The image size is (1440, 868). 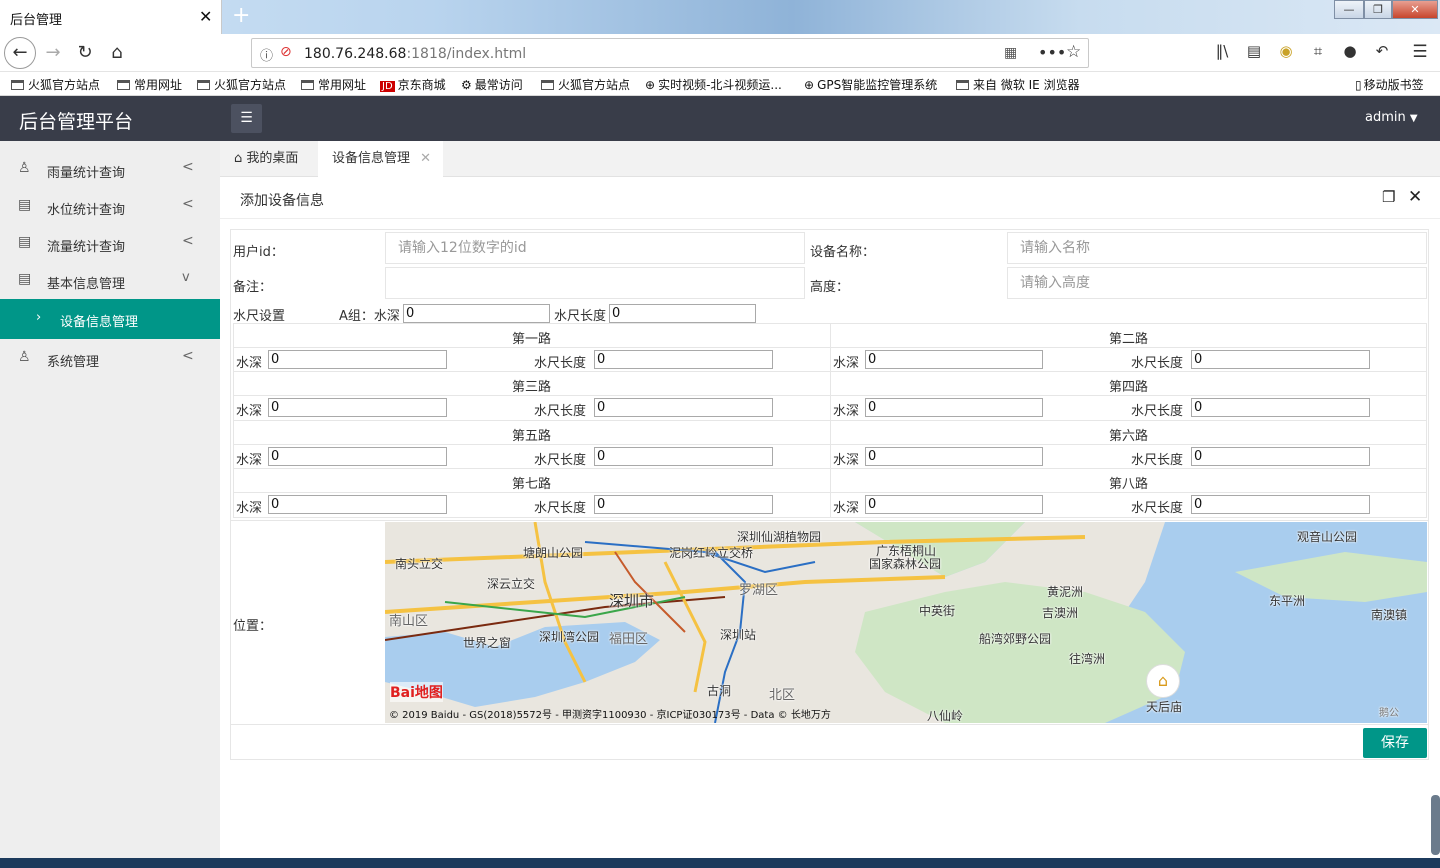 What do you see at coordinates (110, 206) in the screenshot?
I see `sidebar-item-water-level: ▤ 水位统计查询 <` at bounding box center [110, 206].